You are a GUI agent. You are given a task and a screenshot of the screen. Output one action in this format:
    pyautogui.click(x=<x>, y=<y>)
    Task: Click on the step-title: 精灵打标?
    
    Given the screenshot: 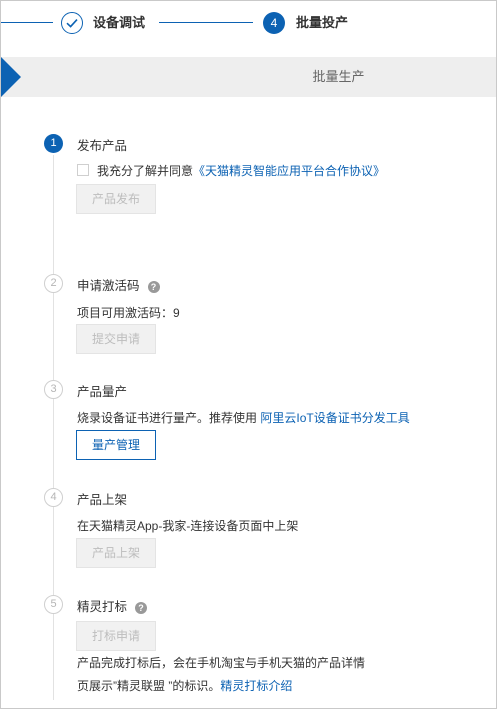 What is the action you would take?
    pyautogui.click(x=112, y=605)
    